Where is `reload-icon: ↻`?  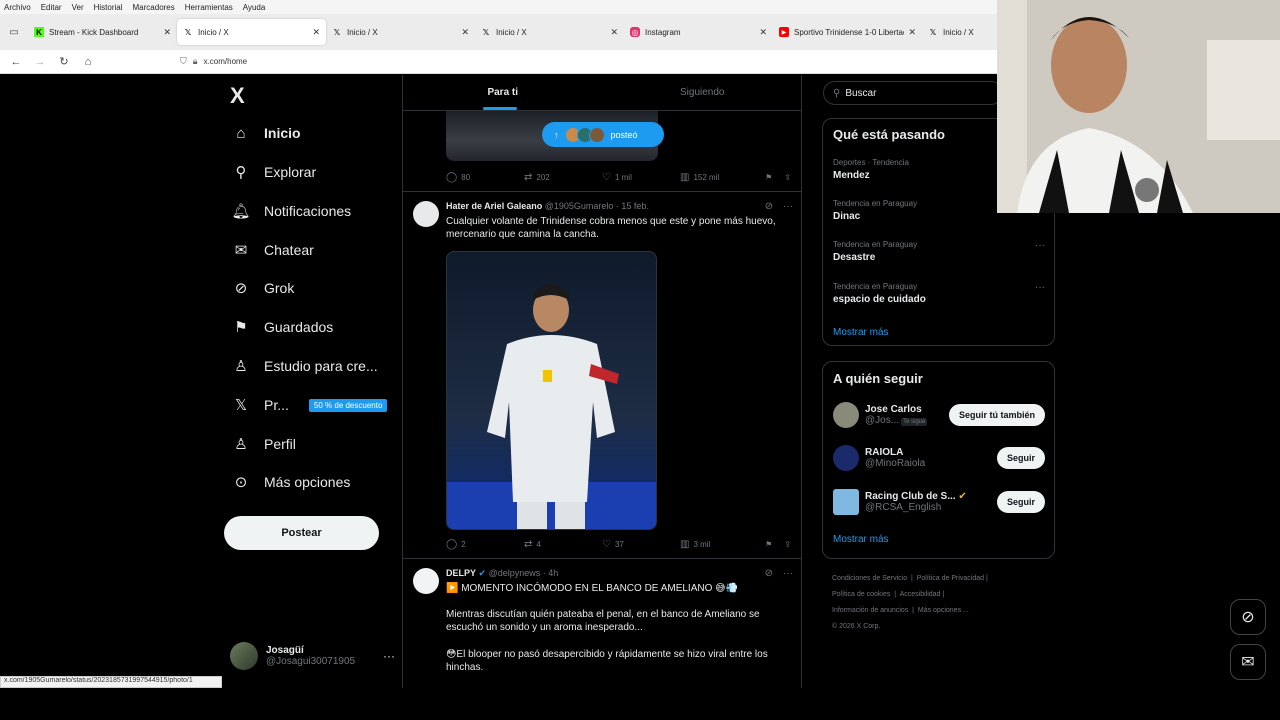 reload-icon: ↻ is located at coordinates (64, 61).